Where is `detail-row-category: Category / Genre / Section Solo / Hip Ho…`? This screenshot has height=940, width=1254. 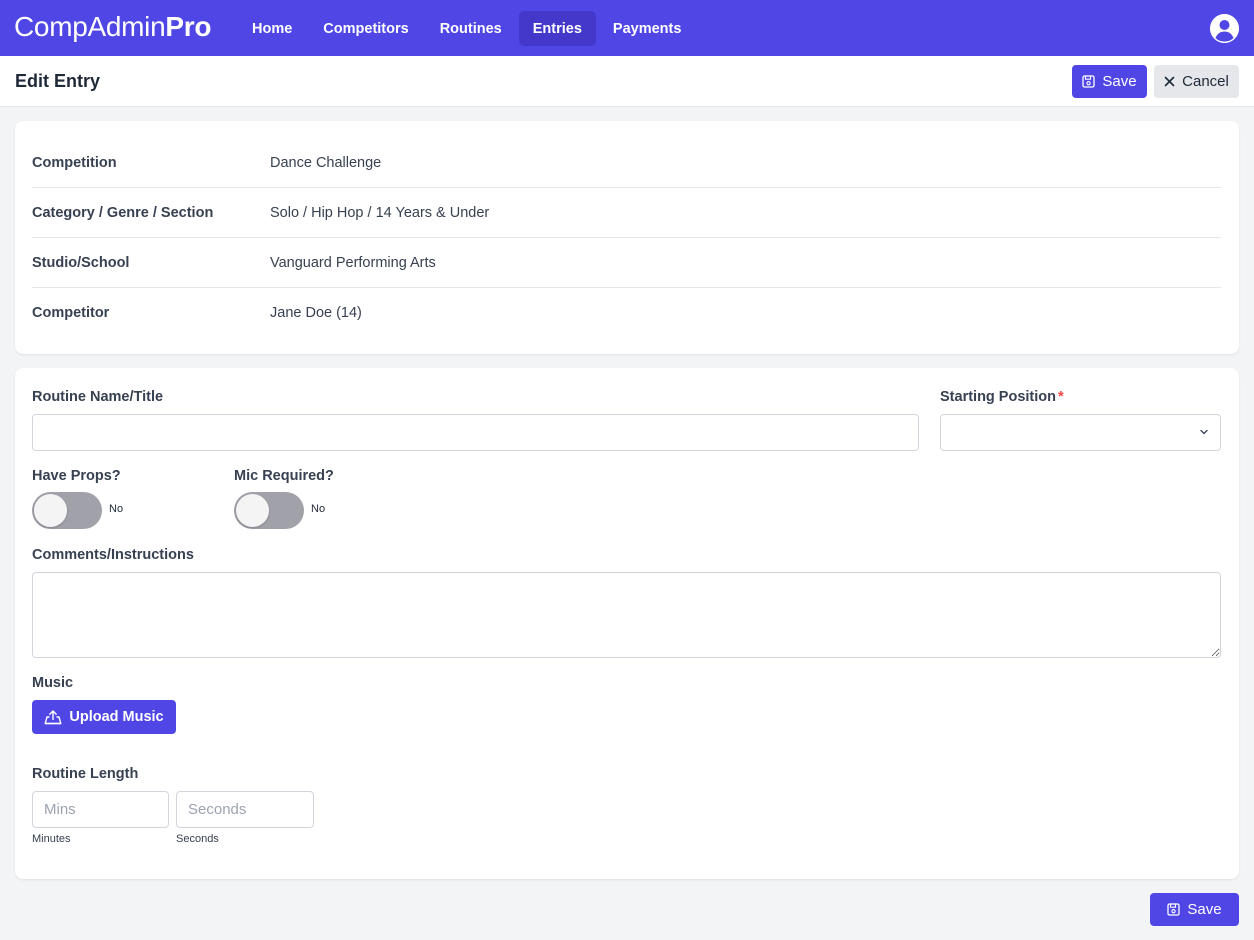 detail-row-category: Category / Genre / Section Solo / Hip Ho… is located at coordinates (626, 213).